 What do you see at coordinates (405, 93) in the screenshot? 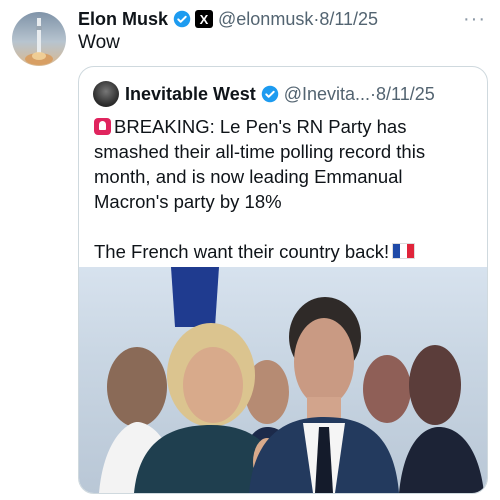
I see `quoted-tweet-date: 8/11/25` at bounding box center [405, 93].